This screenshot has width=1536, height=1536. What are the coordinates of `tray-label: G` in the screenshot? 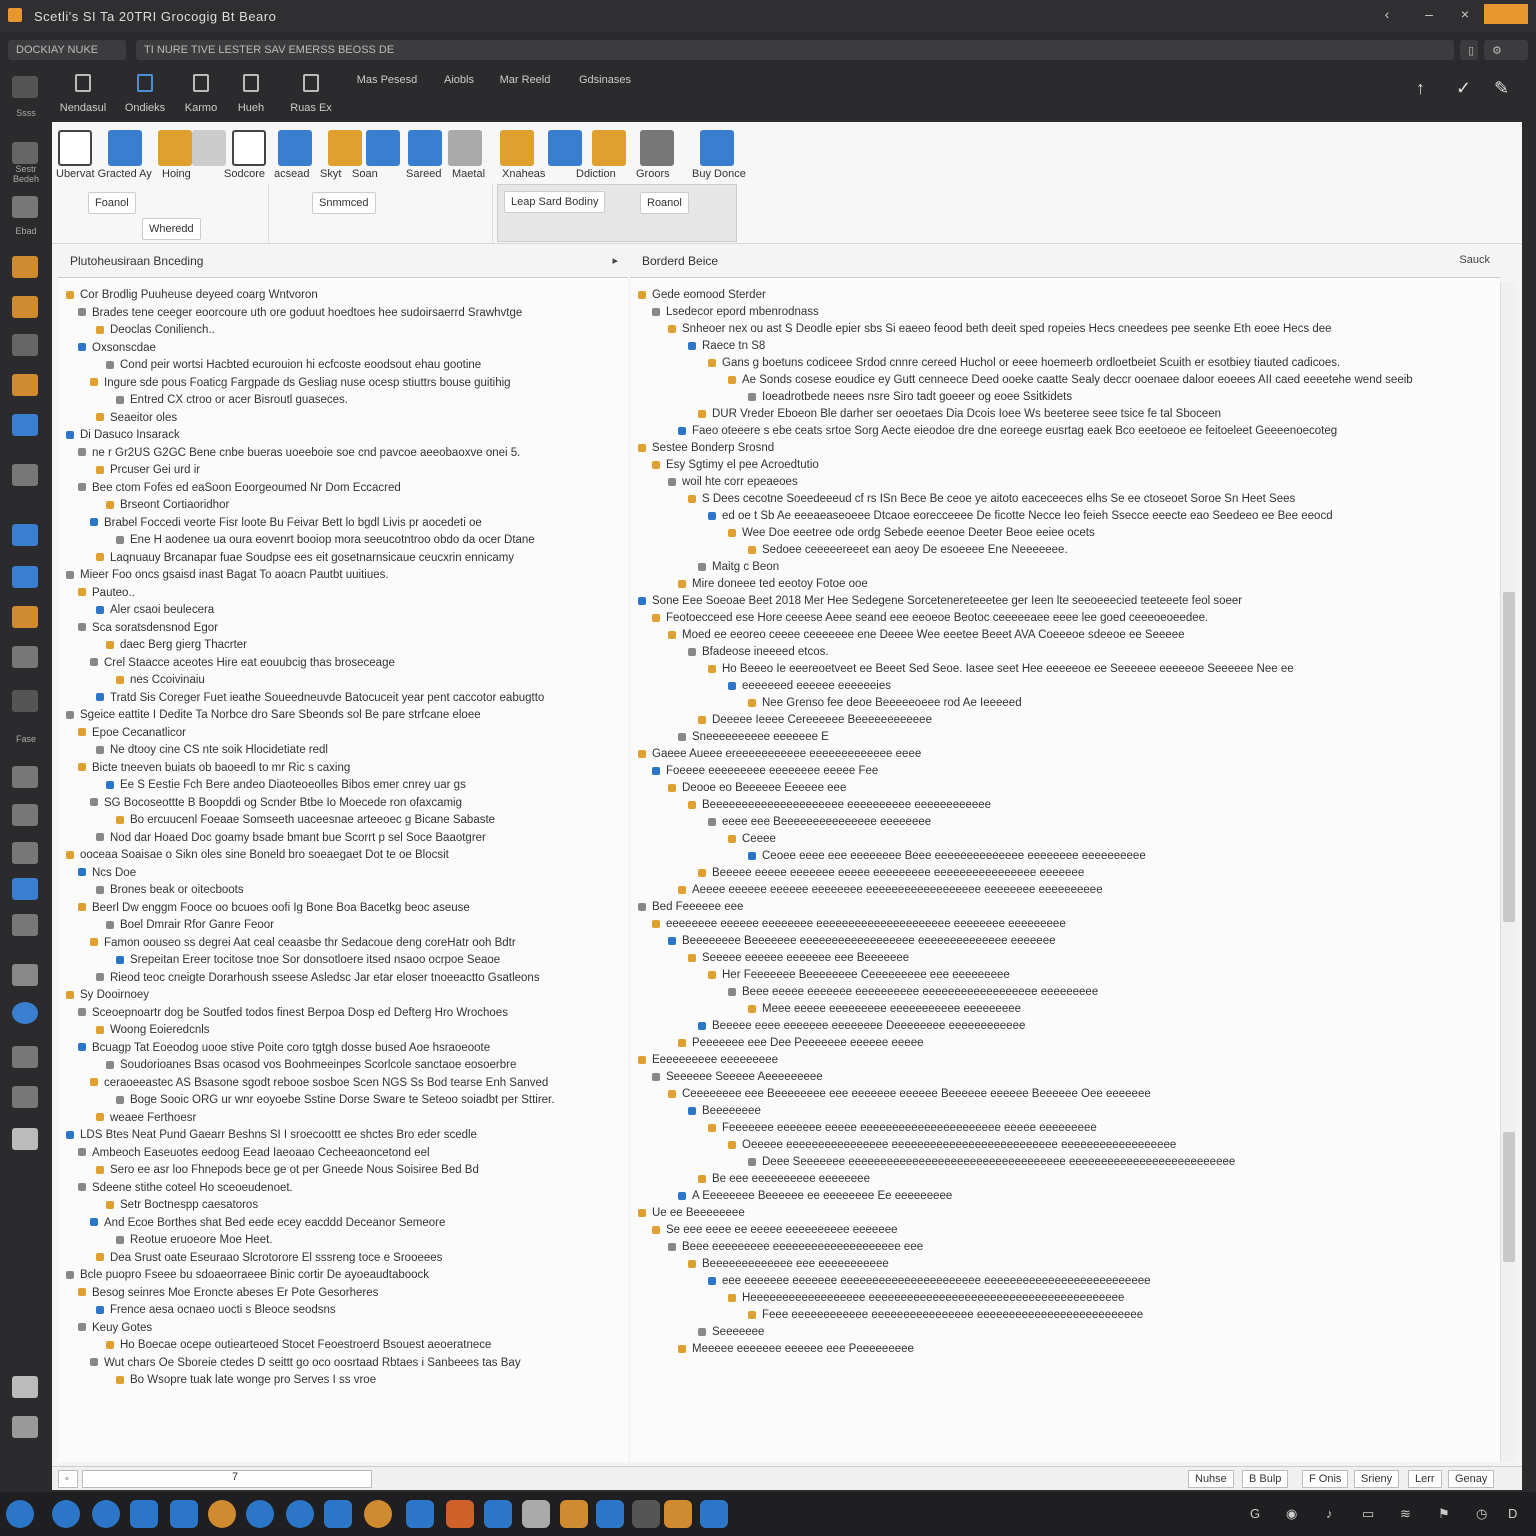 It's located at (1255, 1513).